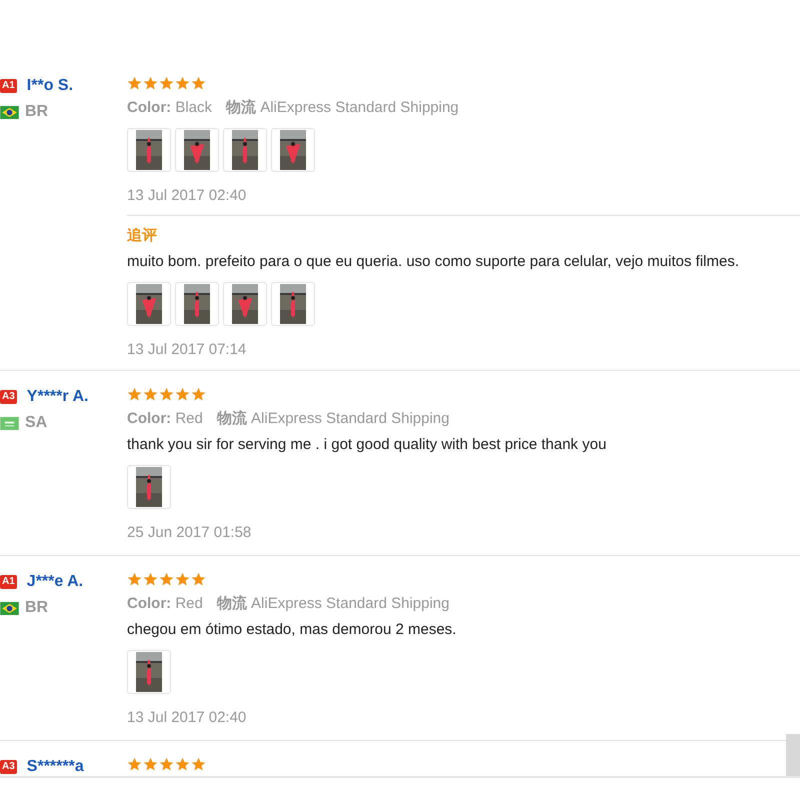 This screenshot has width=800, height=800. Describe the element at coordinates (169, 108) in the screenshot. I see `color-option: Color: Black` at that location.